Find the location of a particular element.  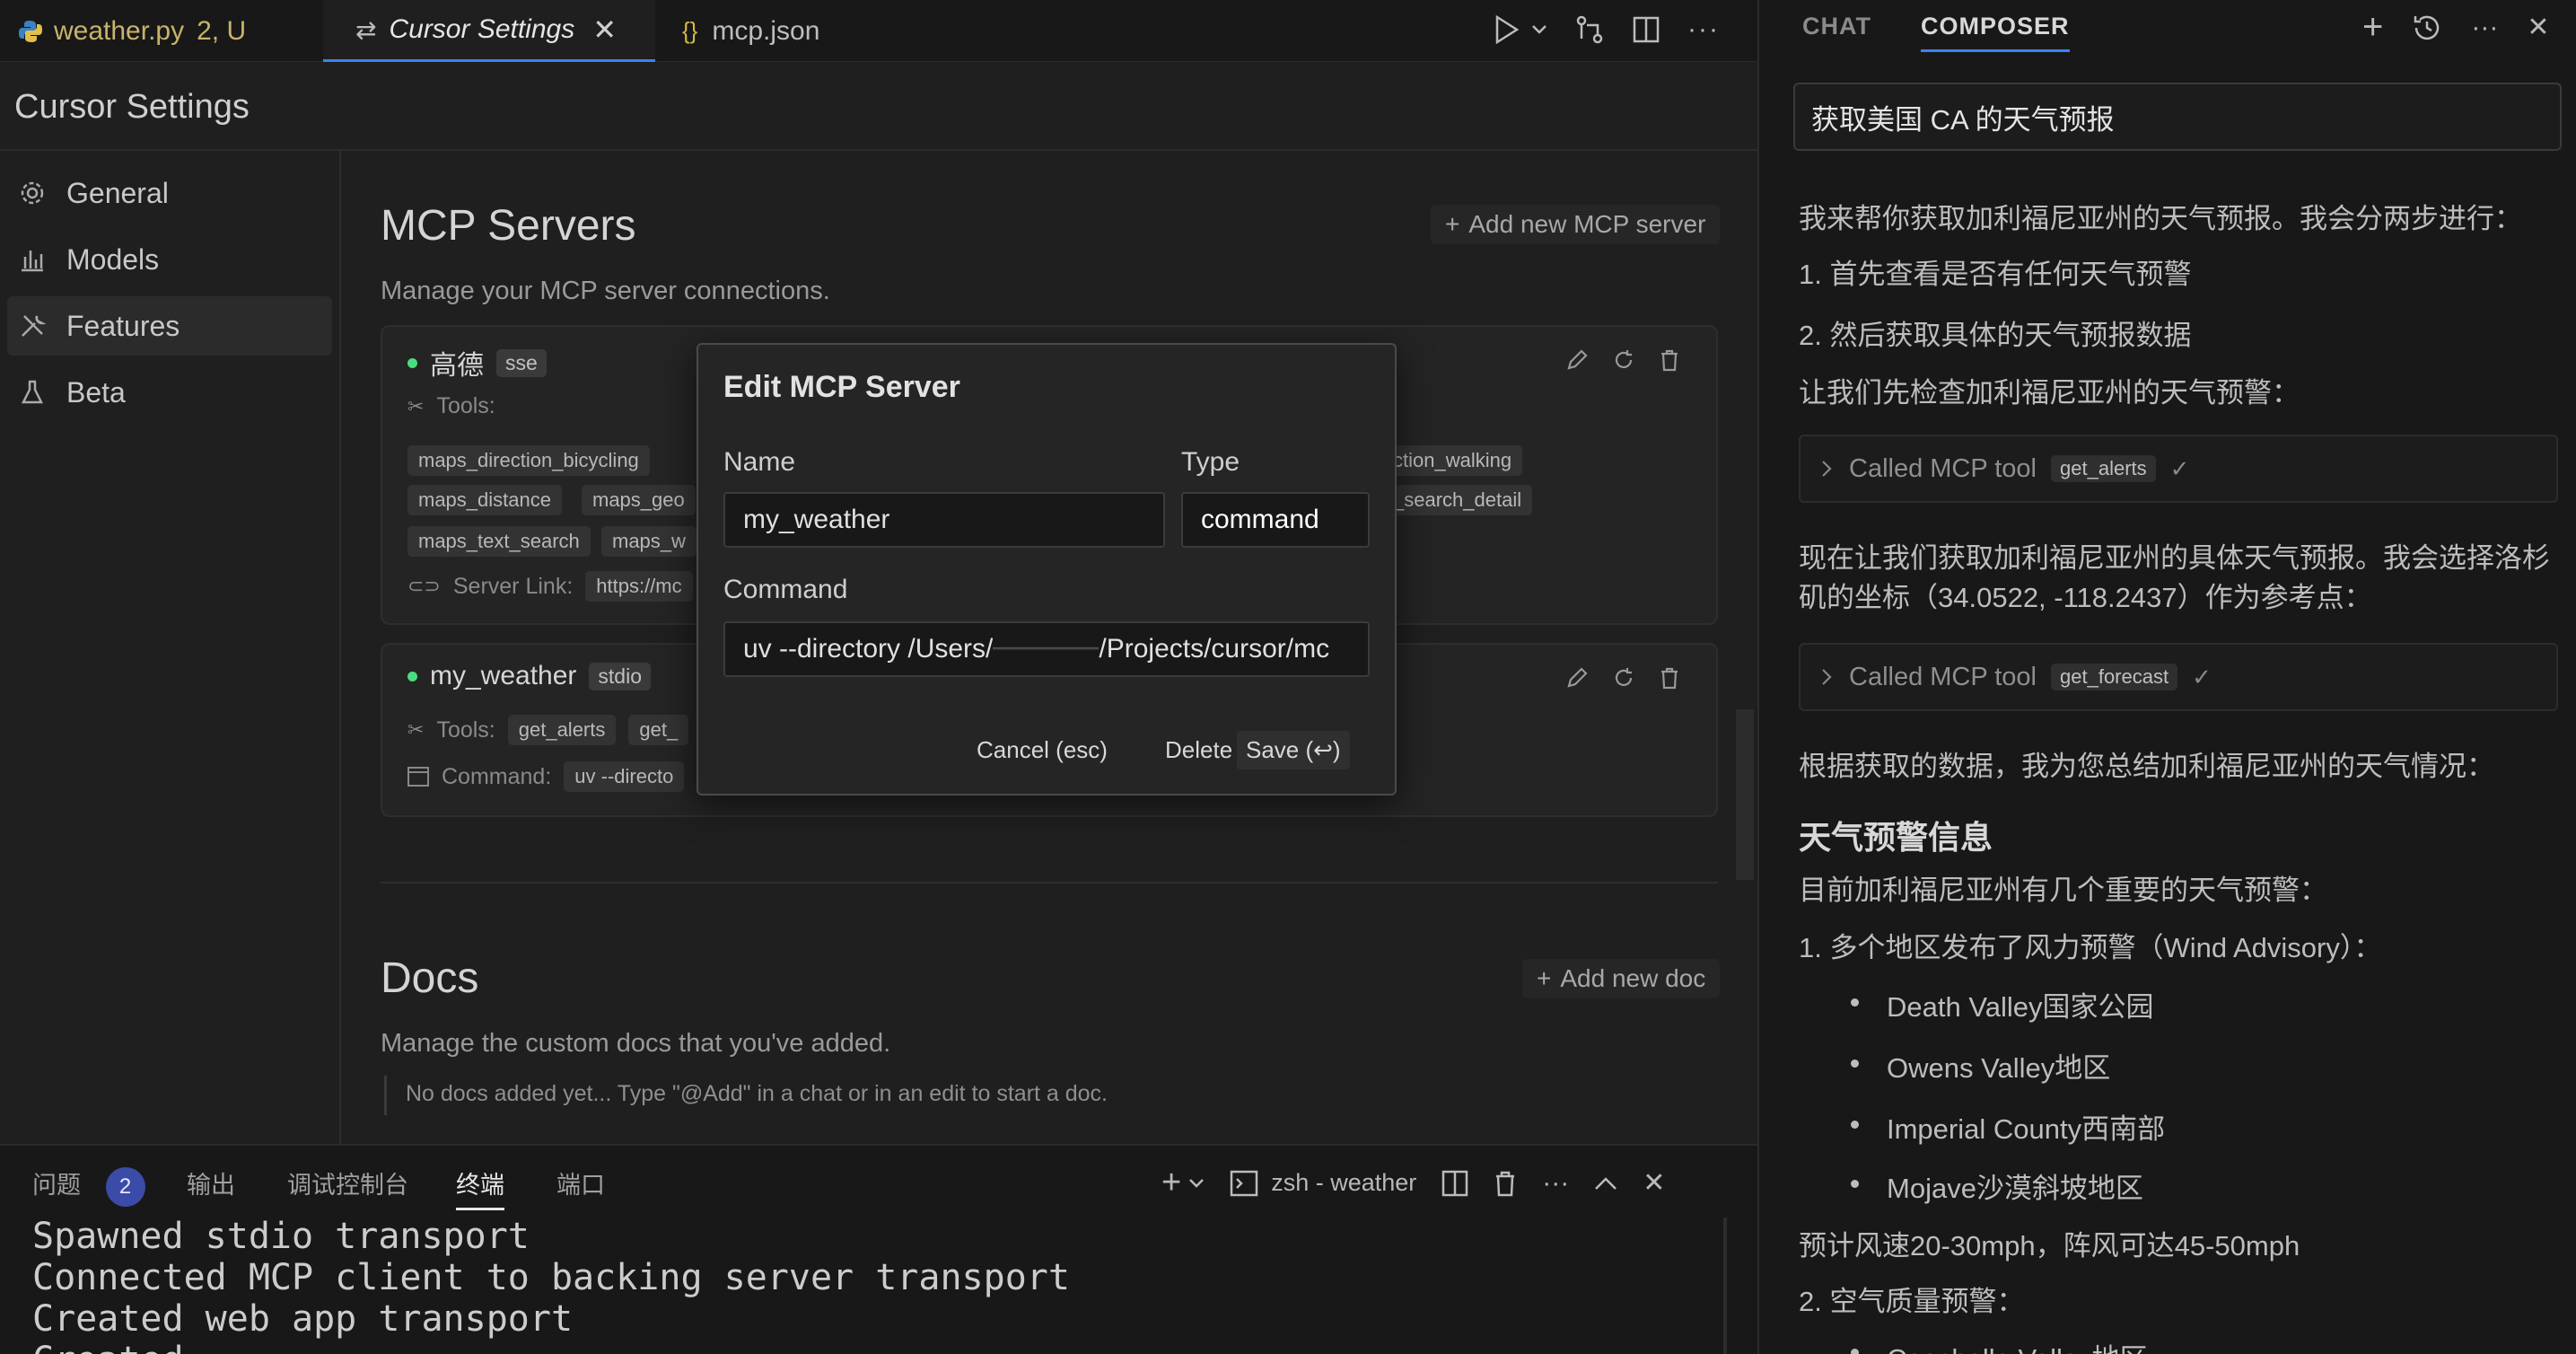

terminal-line: Spawned stdio transport is located at coordinates (281, 1236).